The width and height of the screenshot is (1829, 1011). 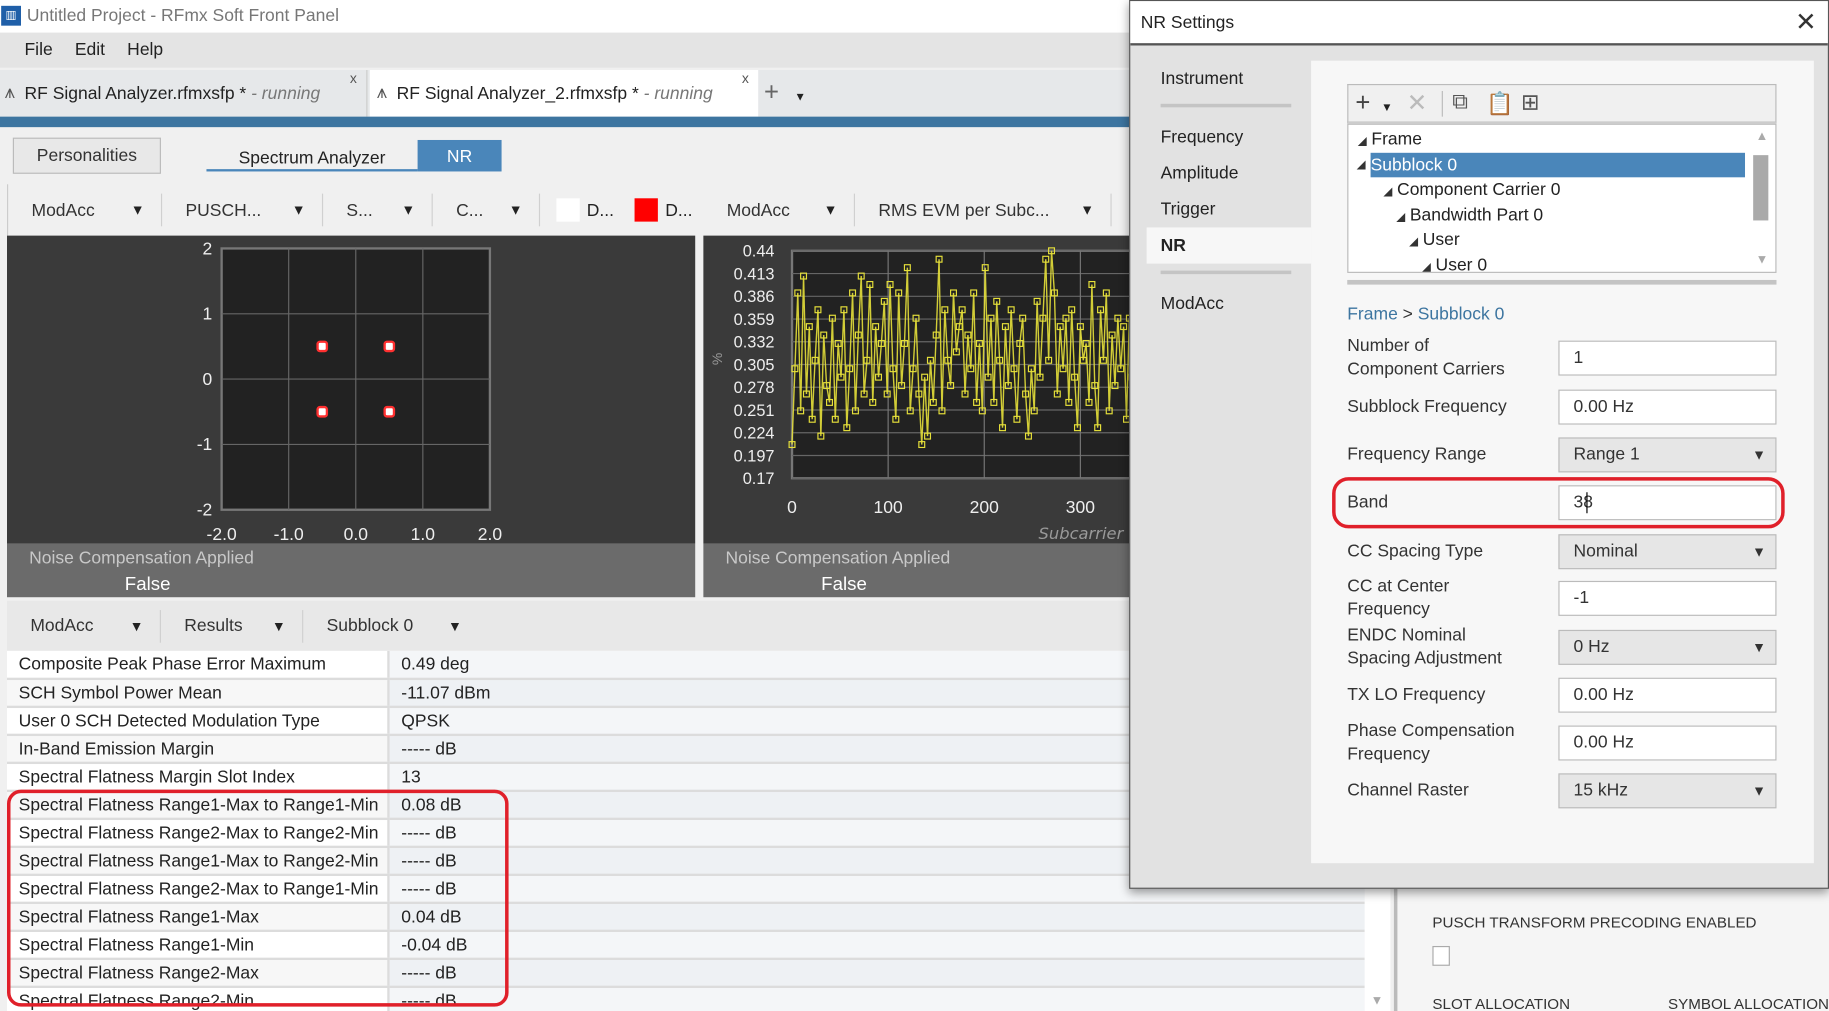 What do you see at coordinates (1220, 209) in the screenshot?
I see `nav-trigger: Trigger` at bounding box center [1220, 209].